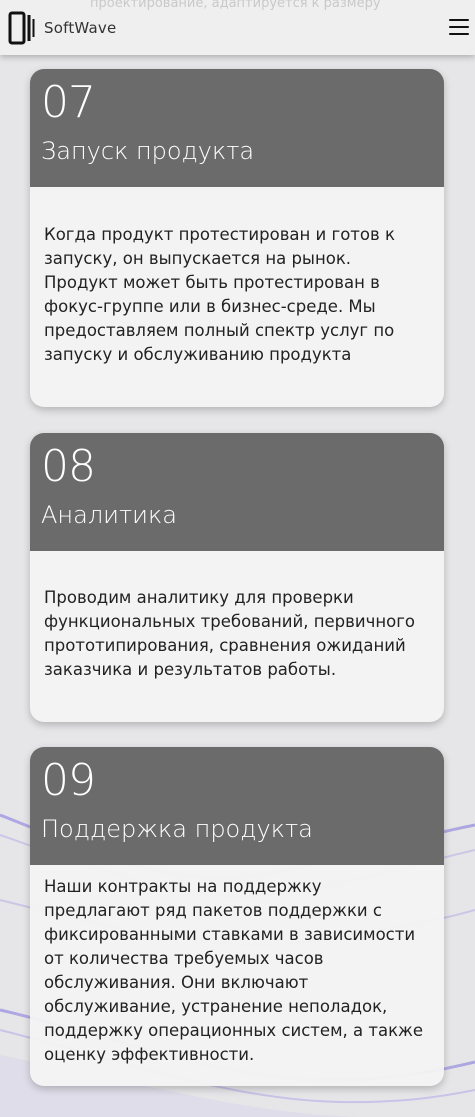 The width and height of the screenshot is (475, 1117). I want to click on card-number: 08, so click(68, 466).